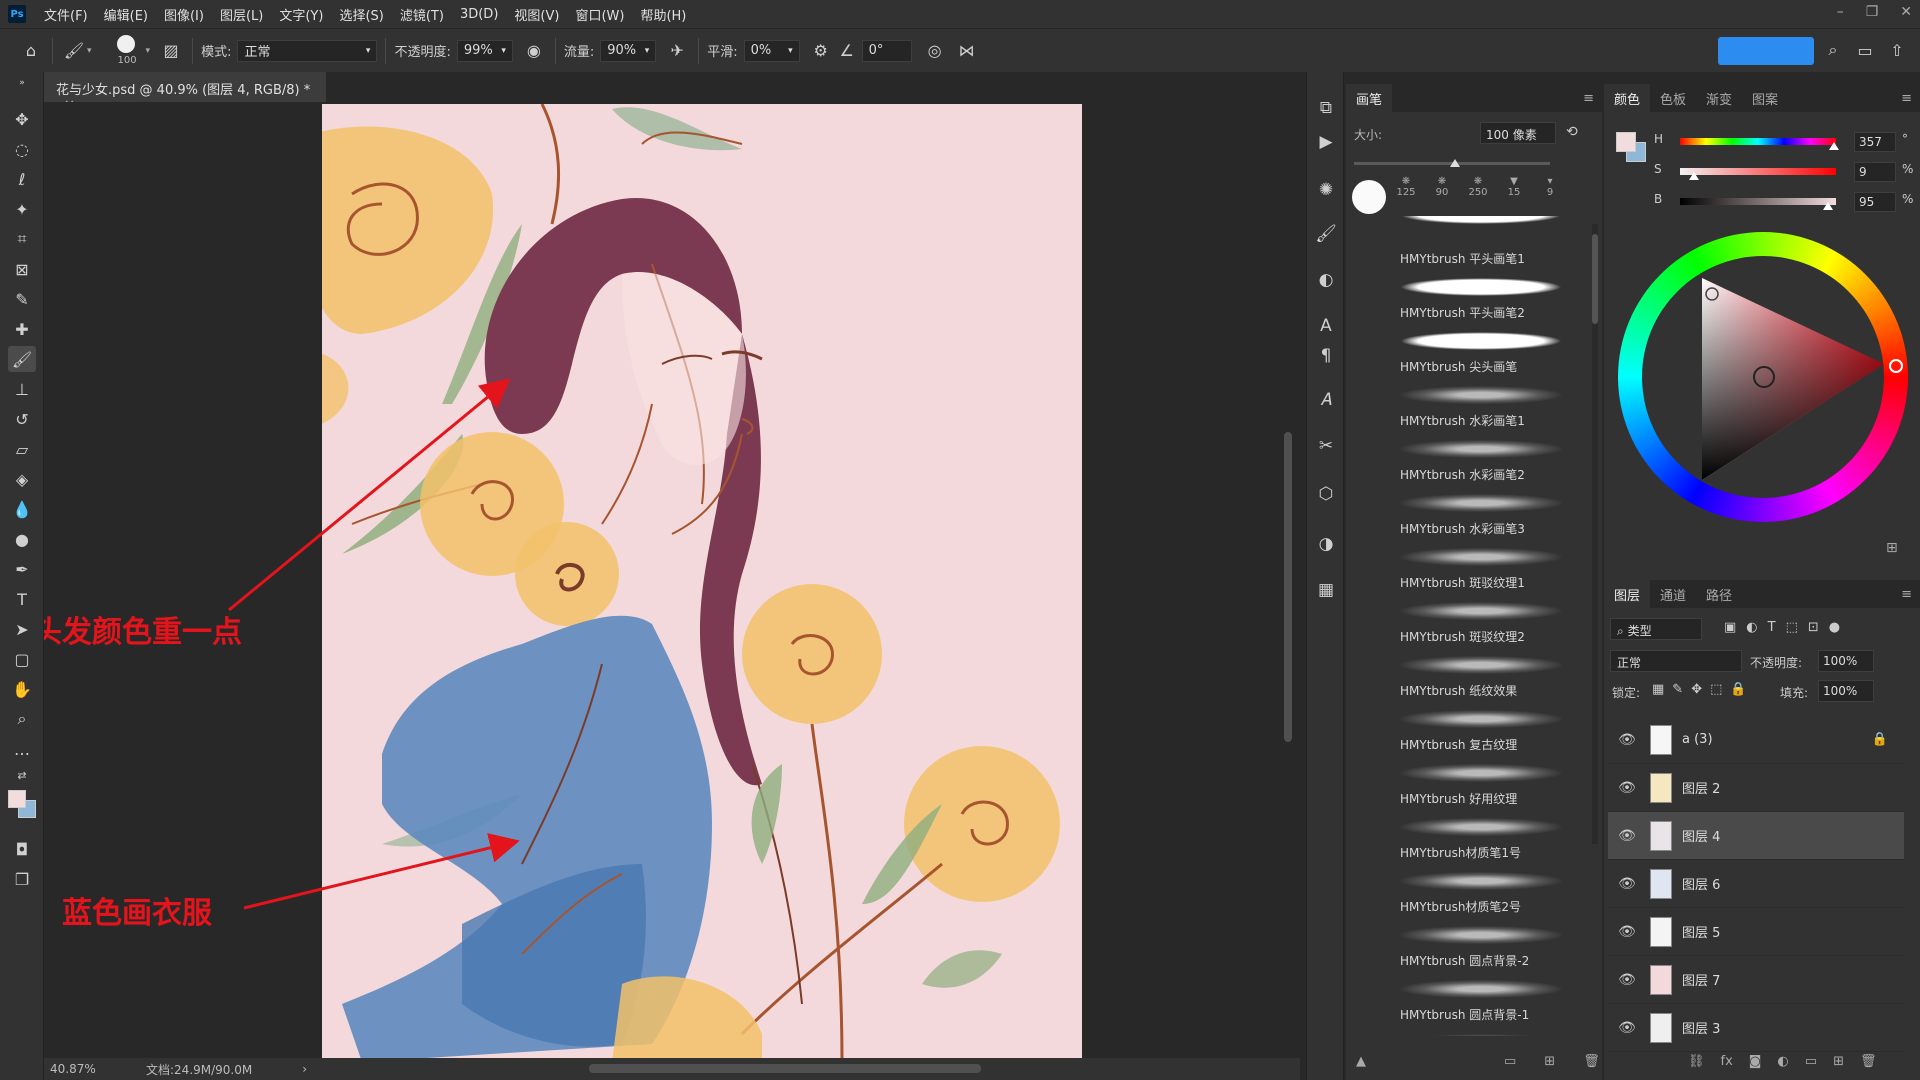 The image size is (1920, 1080). Describe the element at coordinates (1326, 190) in the screenshot. I see `brush-settings-icon: ✺` at that location.